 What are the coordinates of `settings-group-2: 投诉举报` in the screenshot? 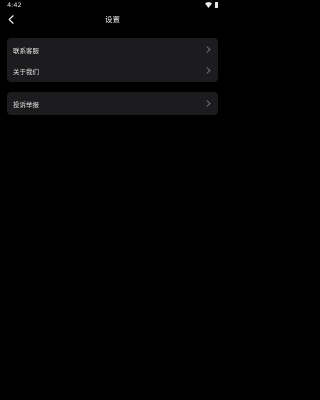 It's located at (112, 103).